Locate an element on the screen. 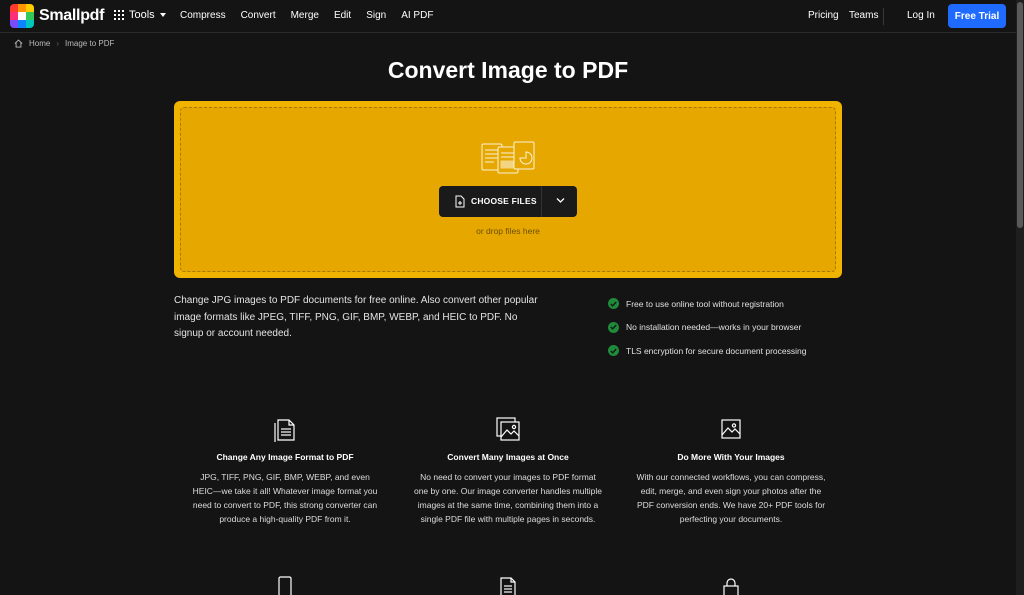  tools-label: Tools is located at coordinates (142, 15).